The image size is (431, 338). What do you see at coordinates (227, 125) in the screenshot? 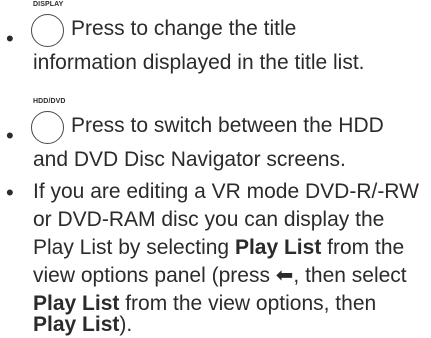
I see `item2-text-line1: Press to switch between the HDD` at bounding box center [227, 125].